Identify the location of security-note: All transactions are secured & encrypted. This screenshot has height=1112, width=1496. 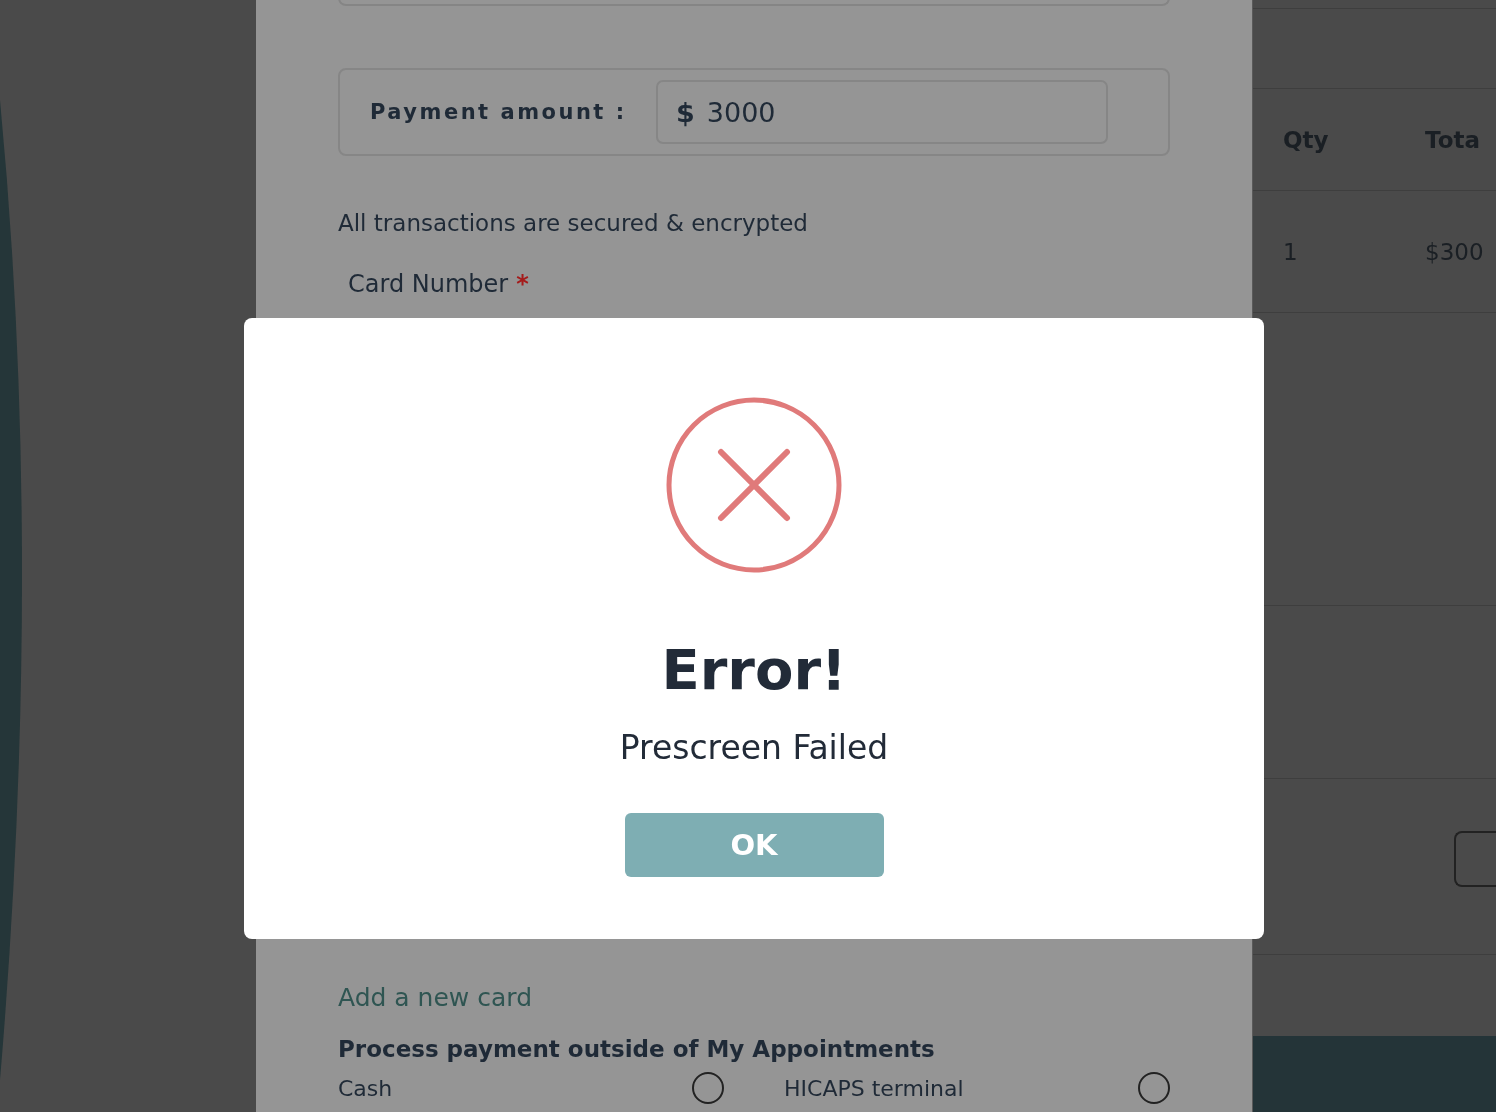
(573, 223).